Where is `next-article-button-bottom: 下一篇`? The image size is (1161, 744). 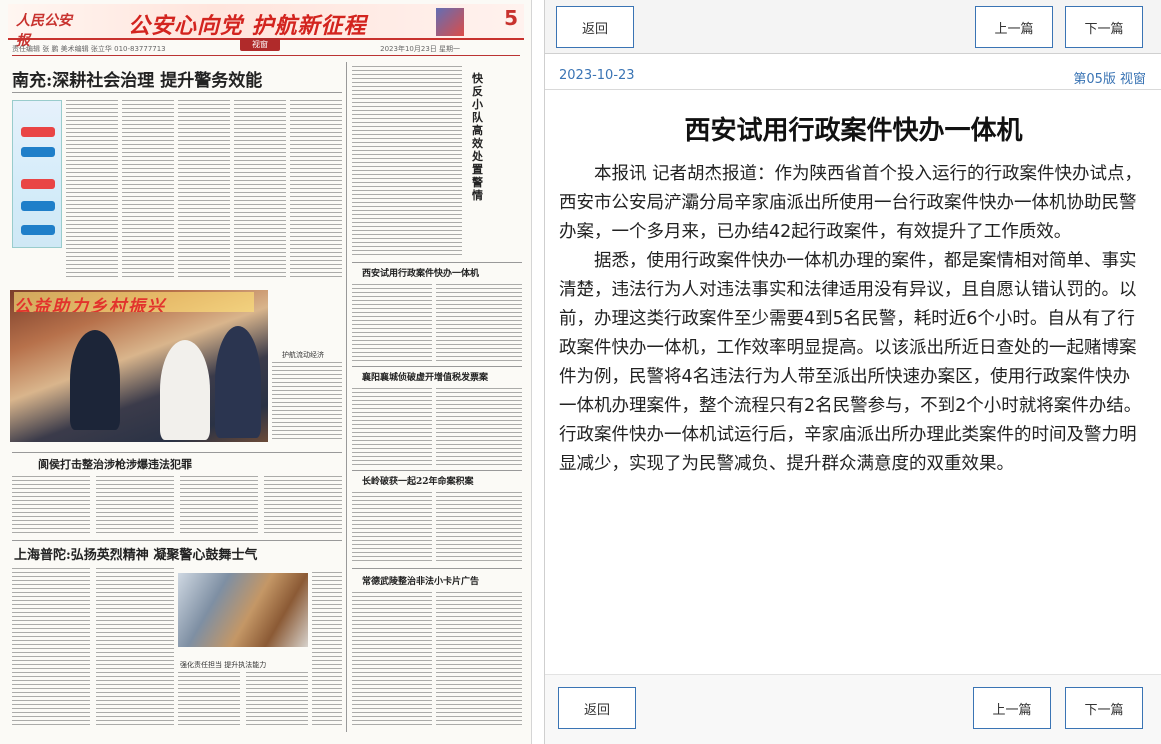 next-article-button-bottom: 下一篇 is located at coordinates (1104, 708).